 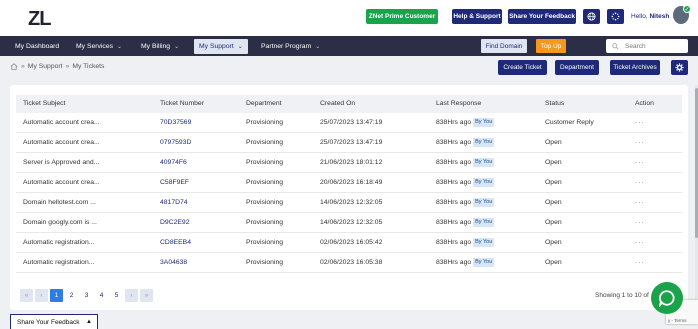 I want to click on next-page-button: ›, so click(x=131, y=295).